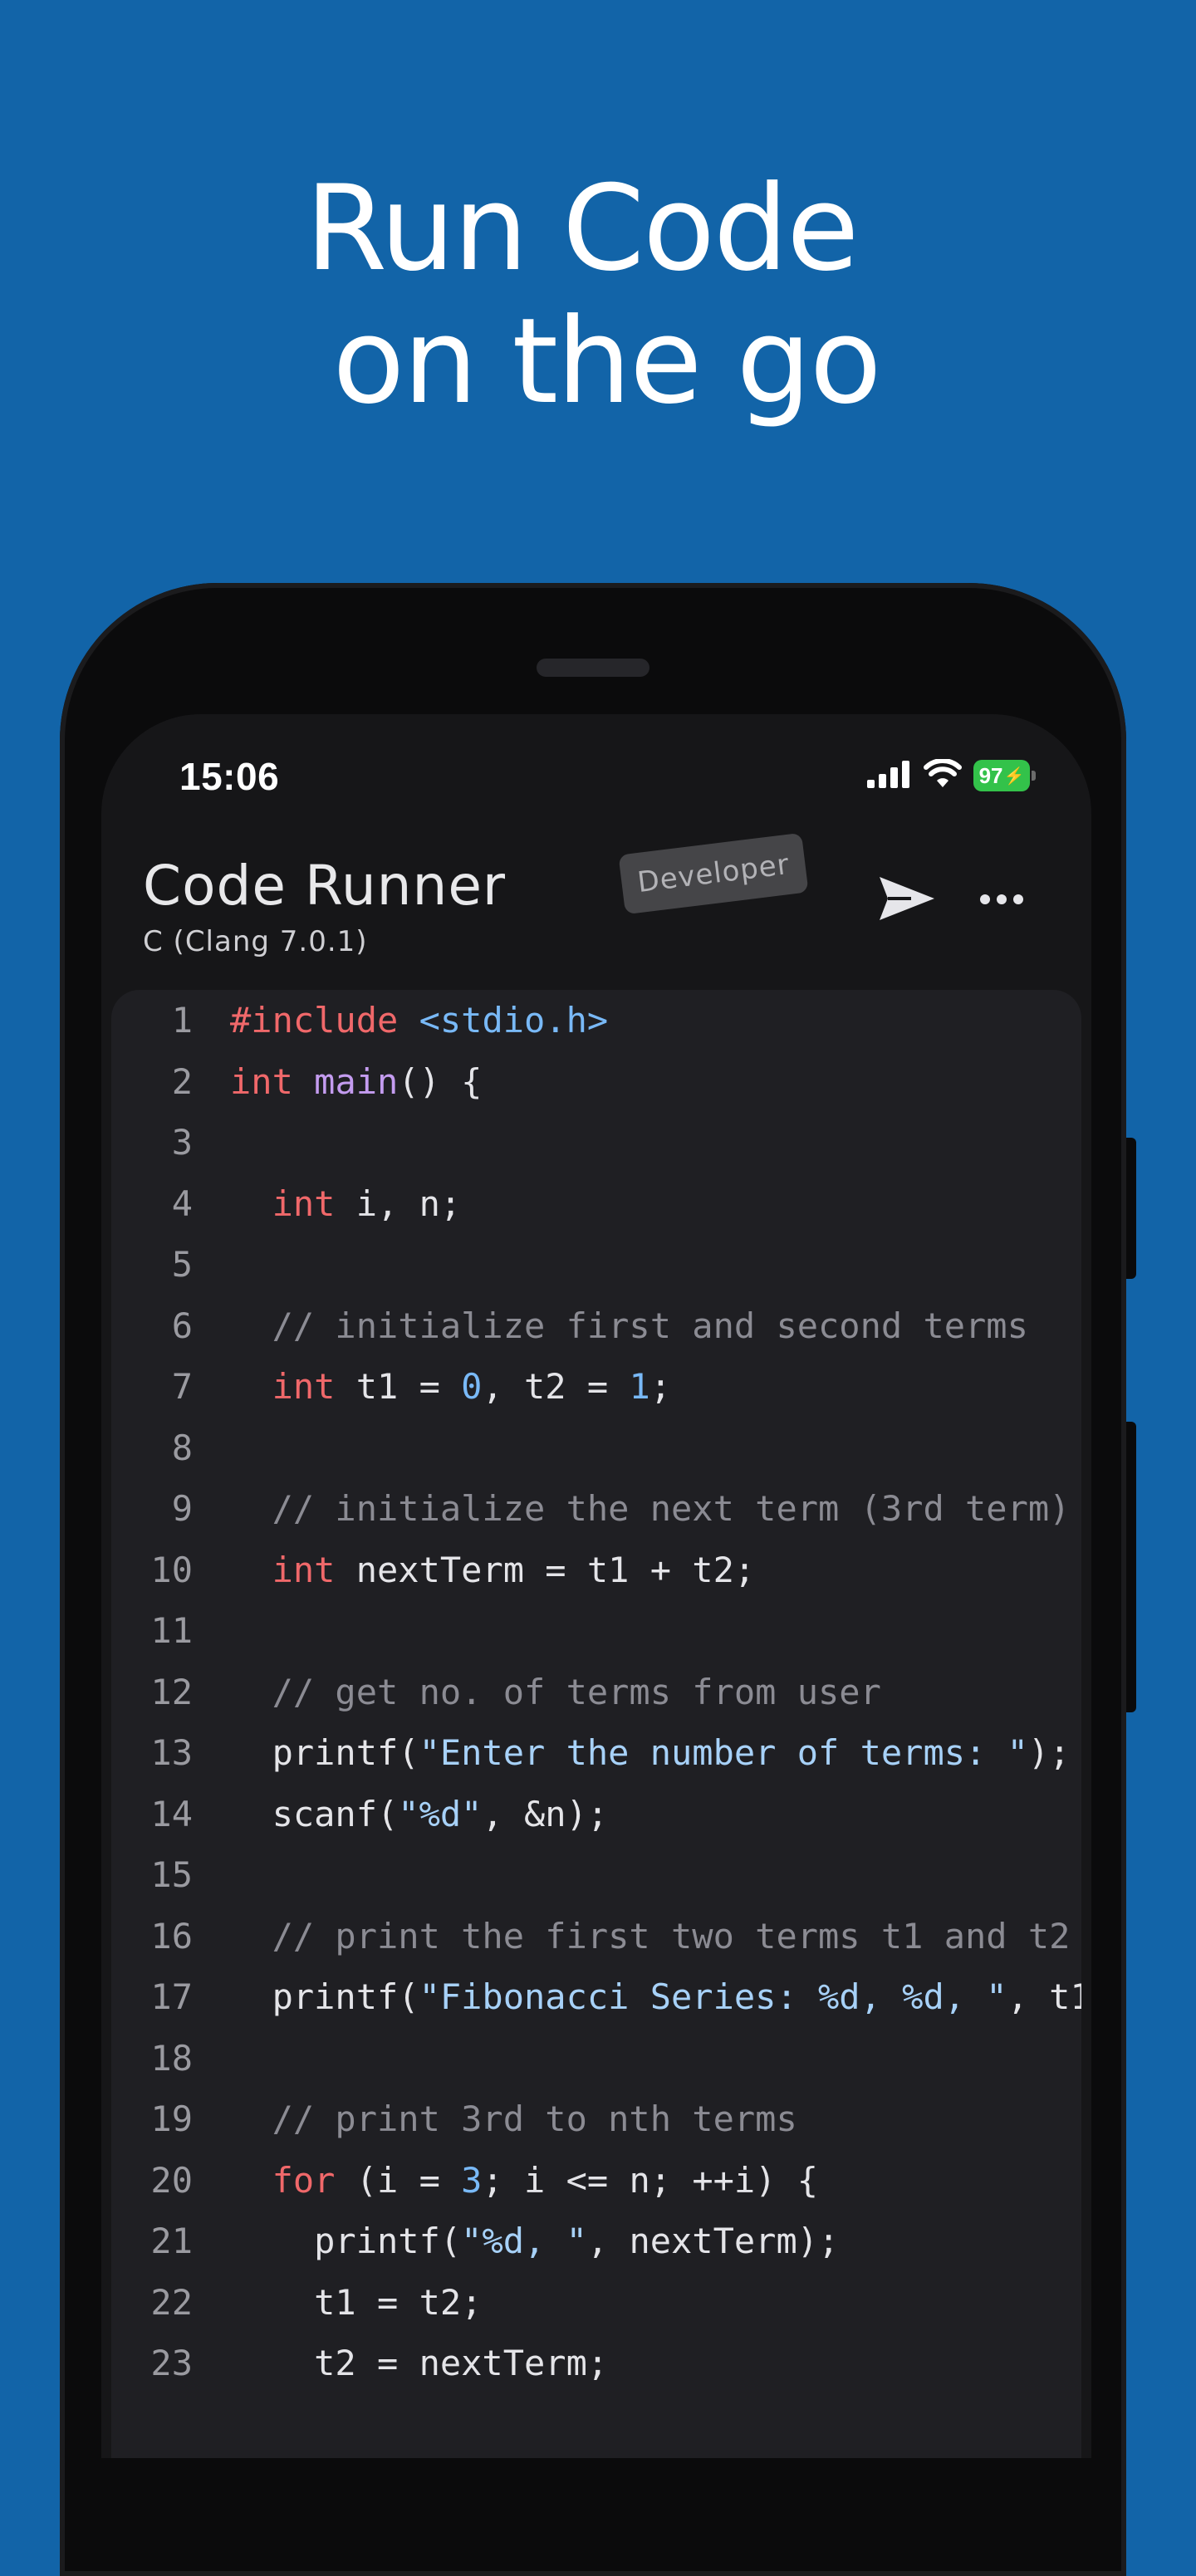  Describe the element at coordinates (713, 874) in the screenshot. I see `developer-badge: Developer` at that location.